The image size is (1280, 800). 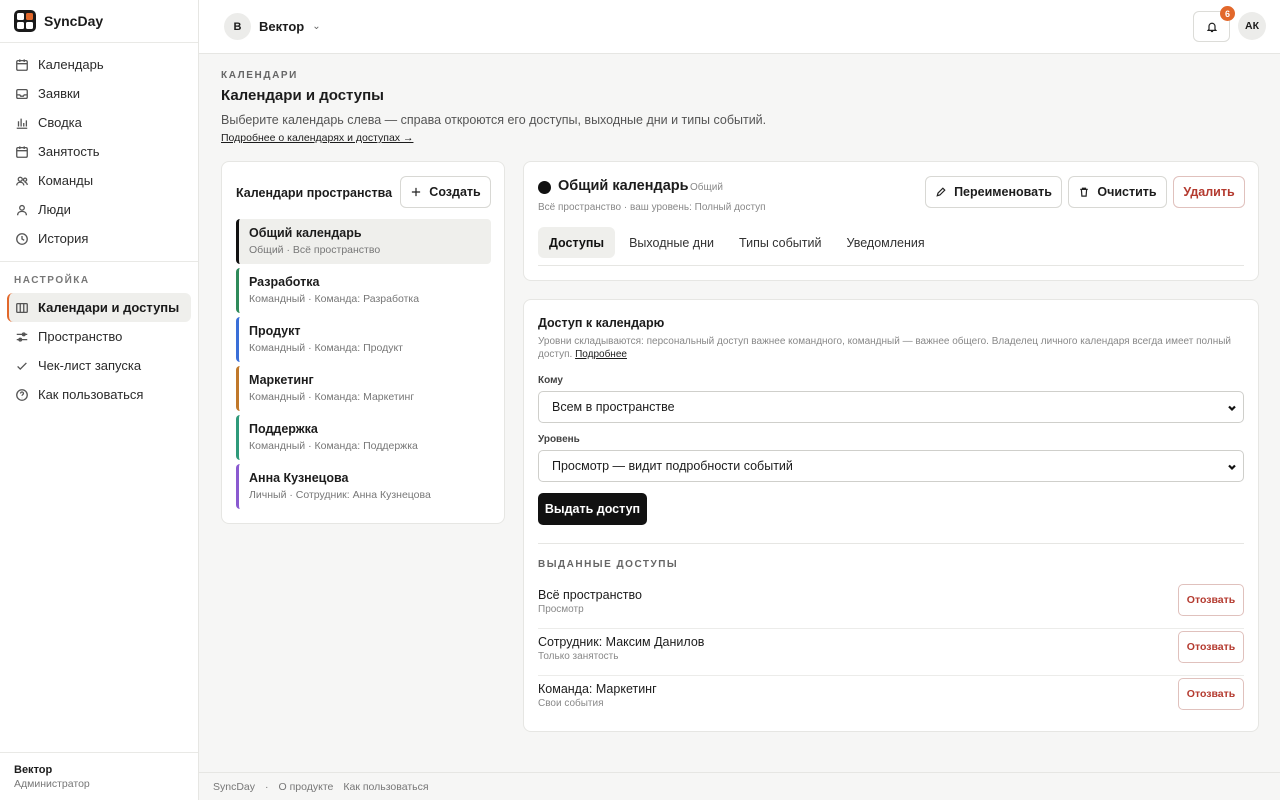 What do you see at coordinates (340, 495) in the screenshot?
I see `calendar-item-subtitle: Личный · Сотрудник: Анна Кузнецова` at bounding box center [340, 495].